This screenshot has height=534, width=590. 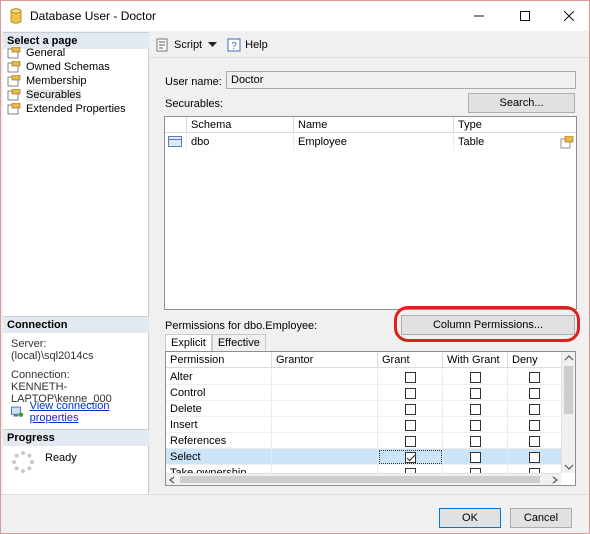 I want to click on column-header-permission: Permission, so click(x=219, y=360).